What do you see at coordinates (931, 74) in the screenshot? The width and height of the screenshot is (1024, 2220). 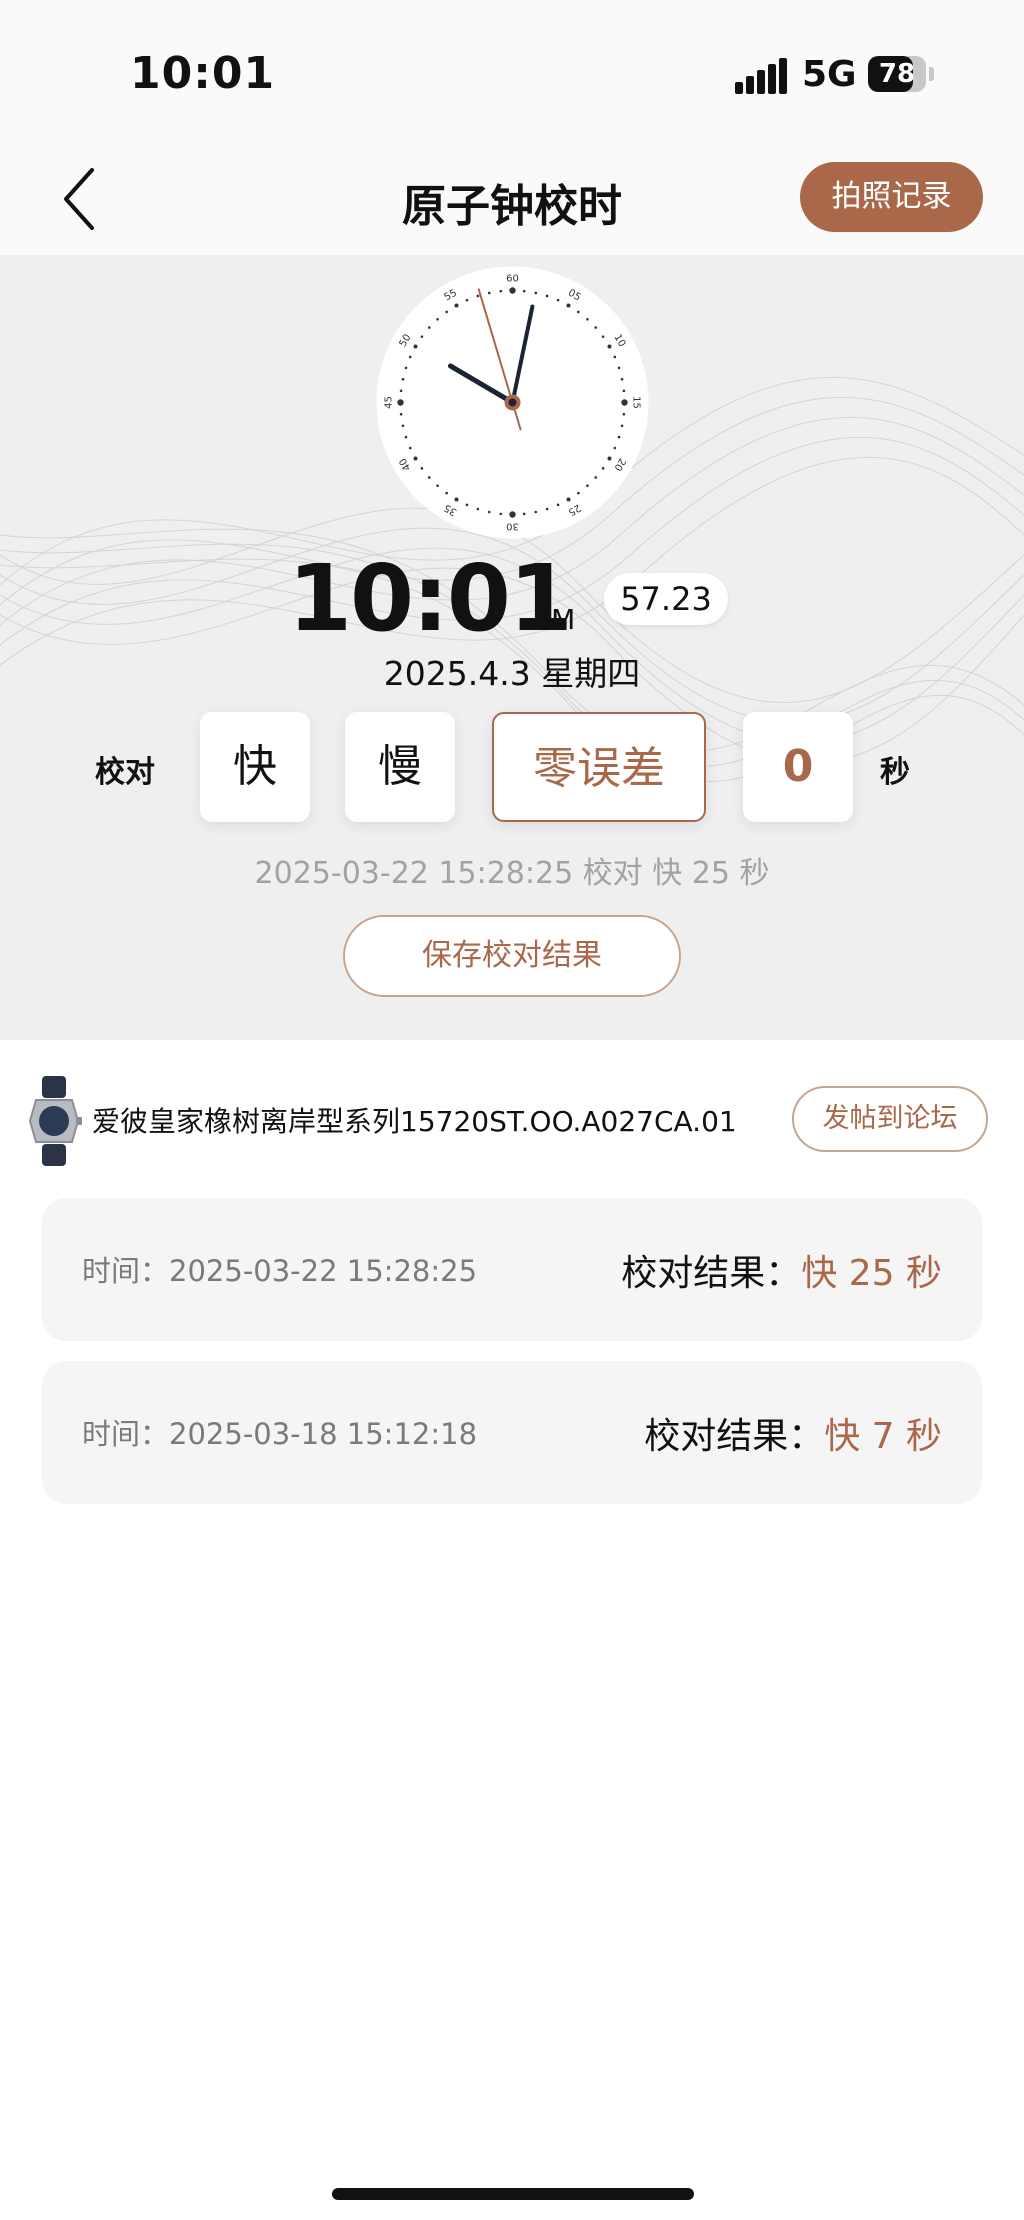 I see `battery-tip` at bounding box center [931, 74].